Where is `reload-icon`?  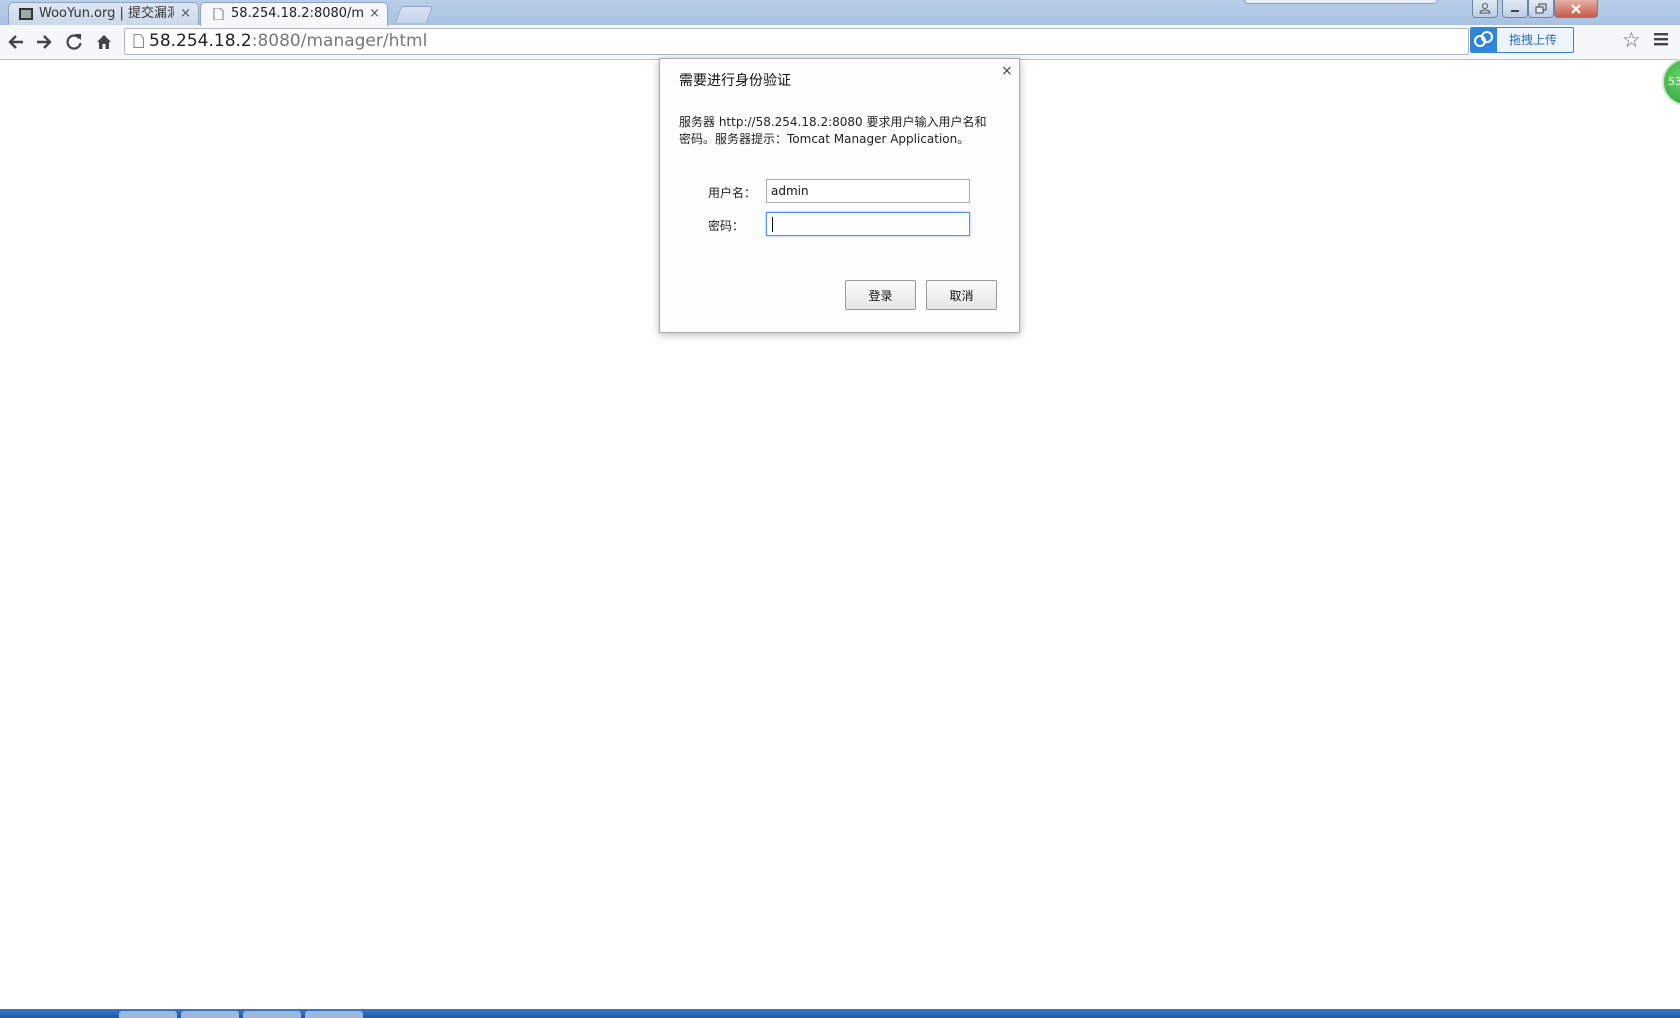
reload-icon is located at coordinates (74, 42).